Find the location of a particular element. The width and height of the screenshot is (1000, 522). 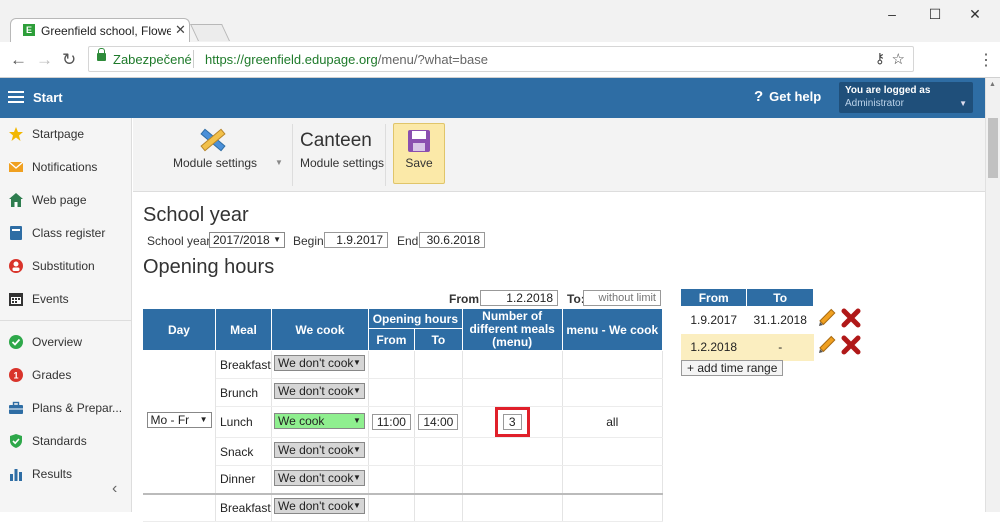

time-range-row: 1.2.2018 - is located at coordinates (747, 347).